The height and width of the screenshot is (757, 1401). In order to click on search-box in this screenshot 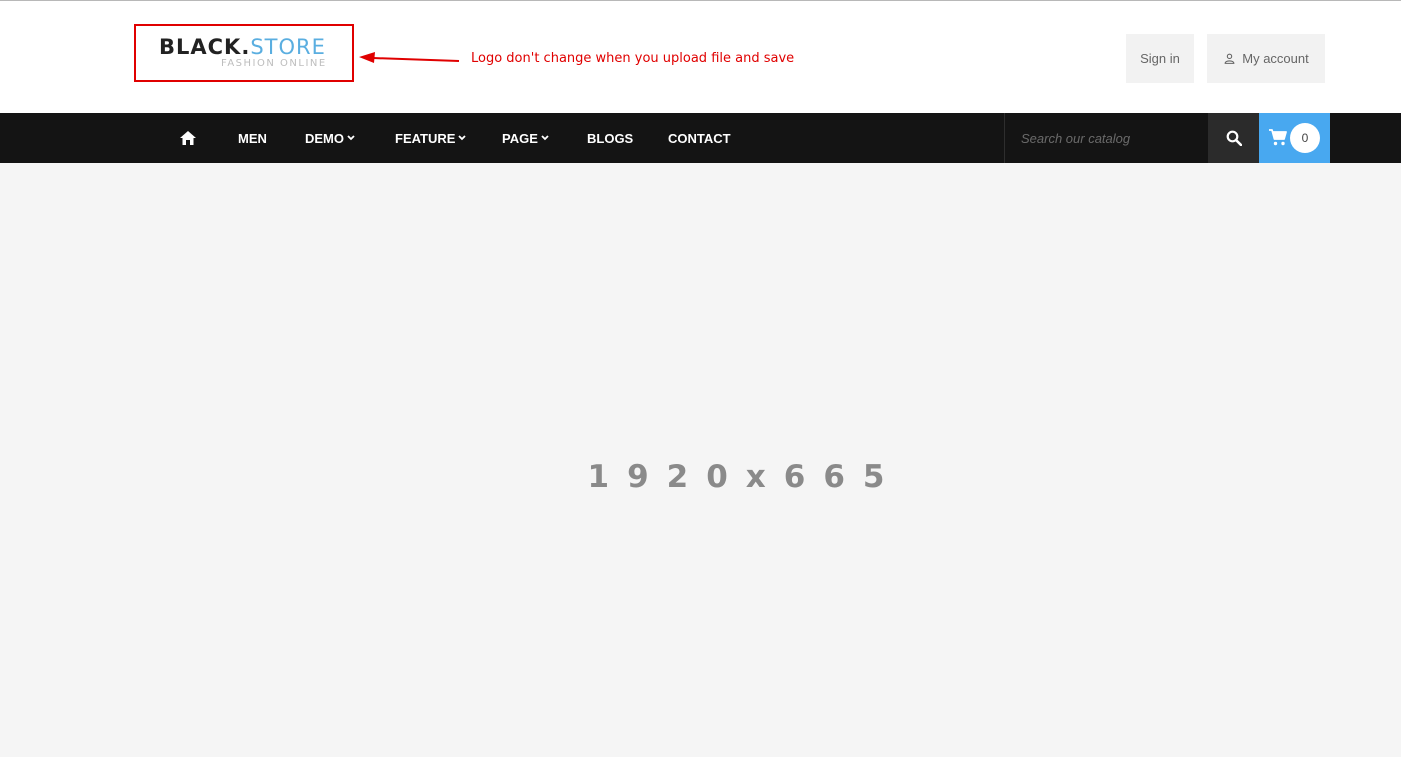, I will do `click(1106, 138)`.